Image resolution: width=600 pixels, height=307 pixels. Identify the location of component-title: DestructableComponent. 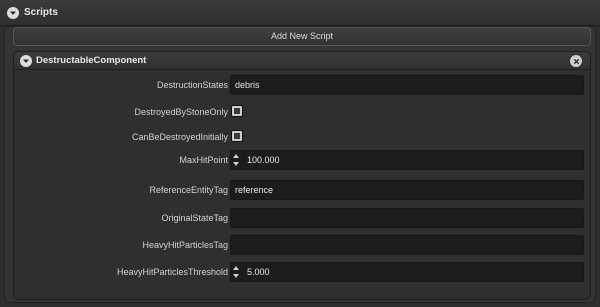
(91, 60).